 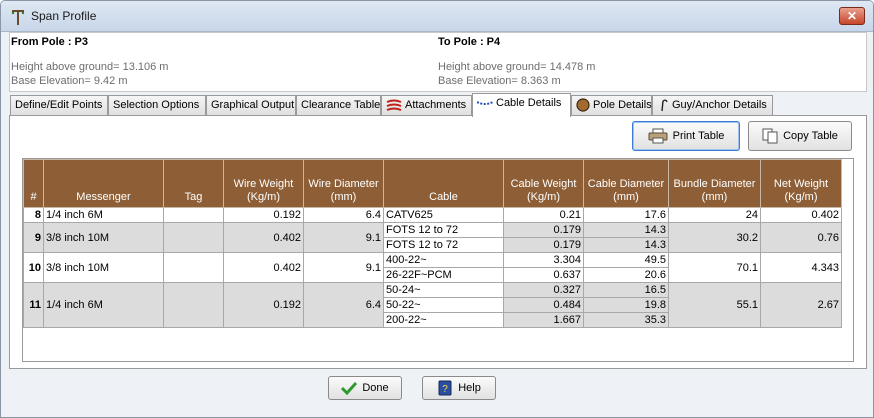 I want to click on cable-cell: 200-22~, so click(x=443, y=320).